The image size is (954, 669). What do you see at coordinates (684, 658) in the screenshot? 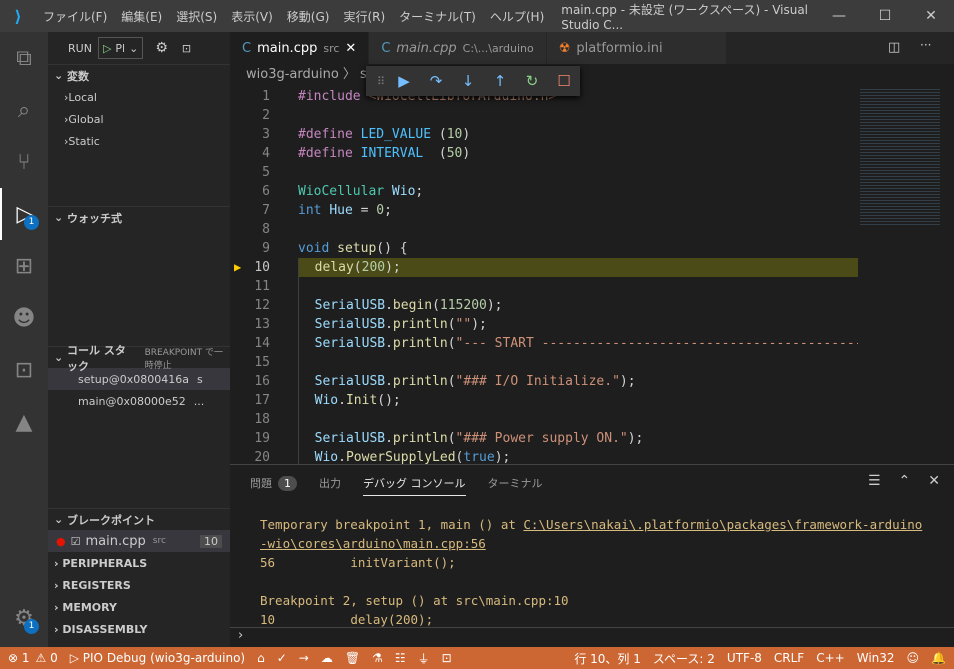
I see `indentation: スペース: 2` at bounding box center [684, 658].